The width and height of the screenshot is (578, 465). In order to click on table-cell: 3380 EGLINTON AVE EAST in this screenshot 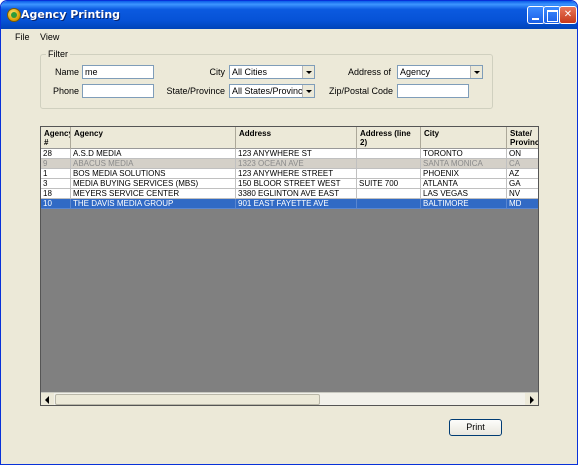, I will do `click(296, 194)`.